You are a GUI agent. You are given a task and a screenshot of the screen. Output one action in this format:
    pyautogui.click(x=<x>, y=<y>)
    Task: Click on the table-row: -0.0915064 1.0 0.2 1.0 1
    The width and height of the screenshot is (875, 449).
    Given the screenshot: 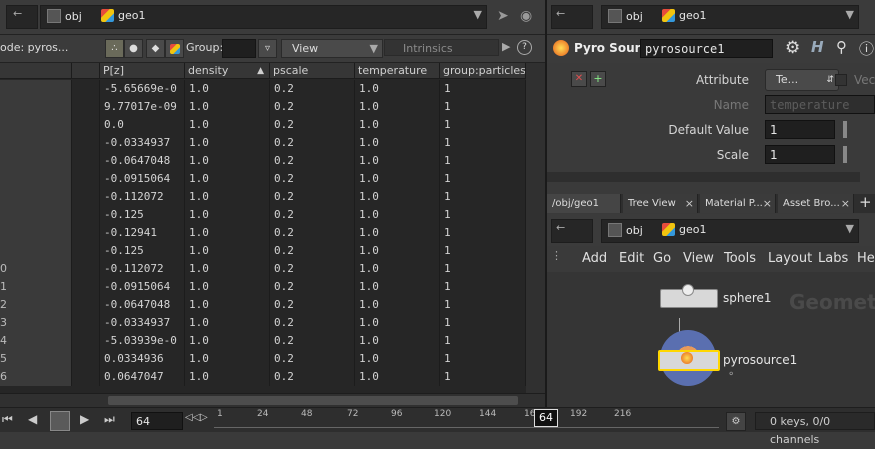 What is the action you would take?
    pyautogui.click(x=263, y=179)
    